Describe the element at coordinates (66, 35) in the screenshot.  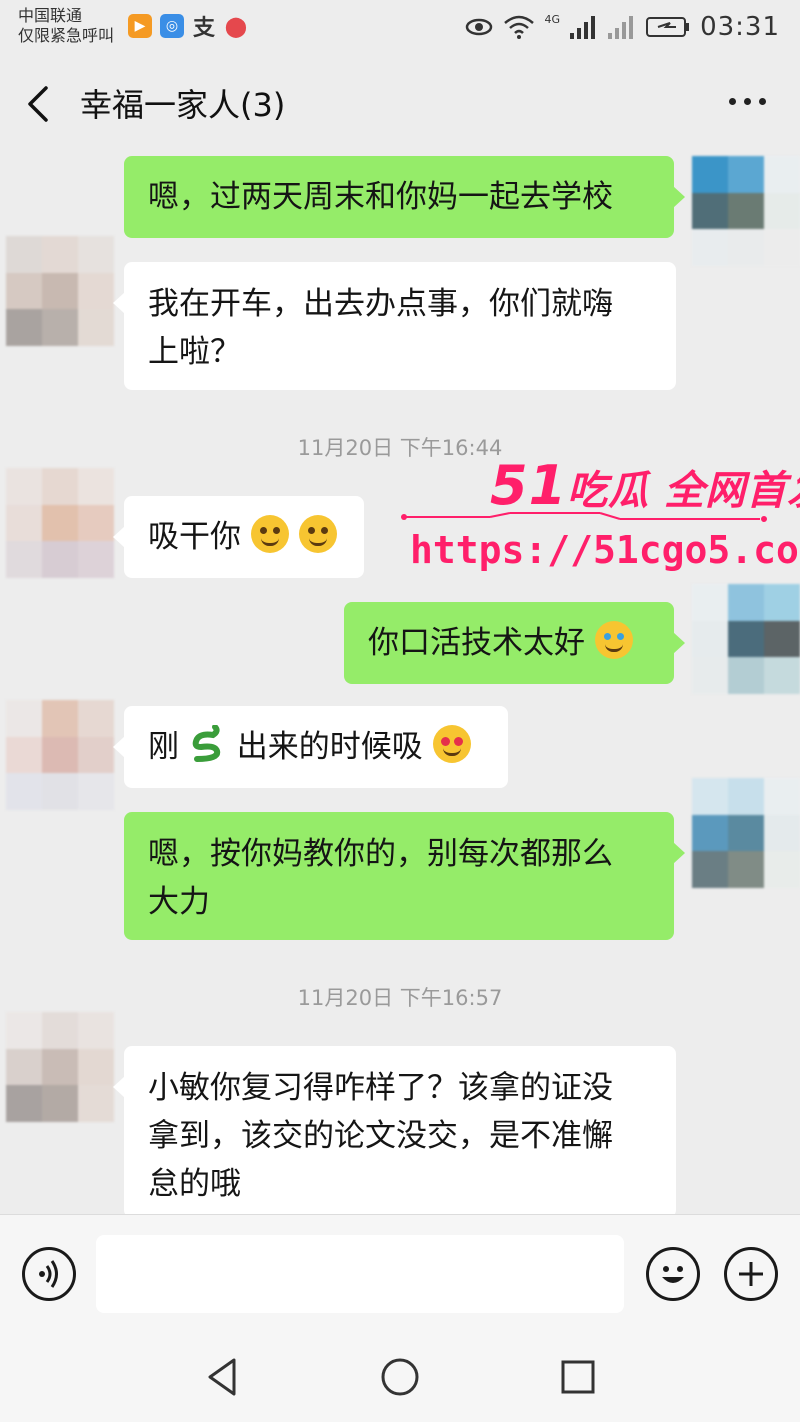
I see `emergency-only-label: 仅限紧急呼叫` at that location.